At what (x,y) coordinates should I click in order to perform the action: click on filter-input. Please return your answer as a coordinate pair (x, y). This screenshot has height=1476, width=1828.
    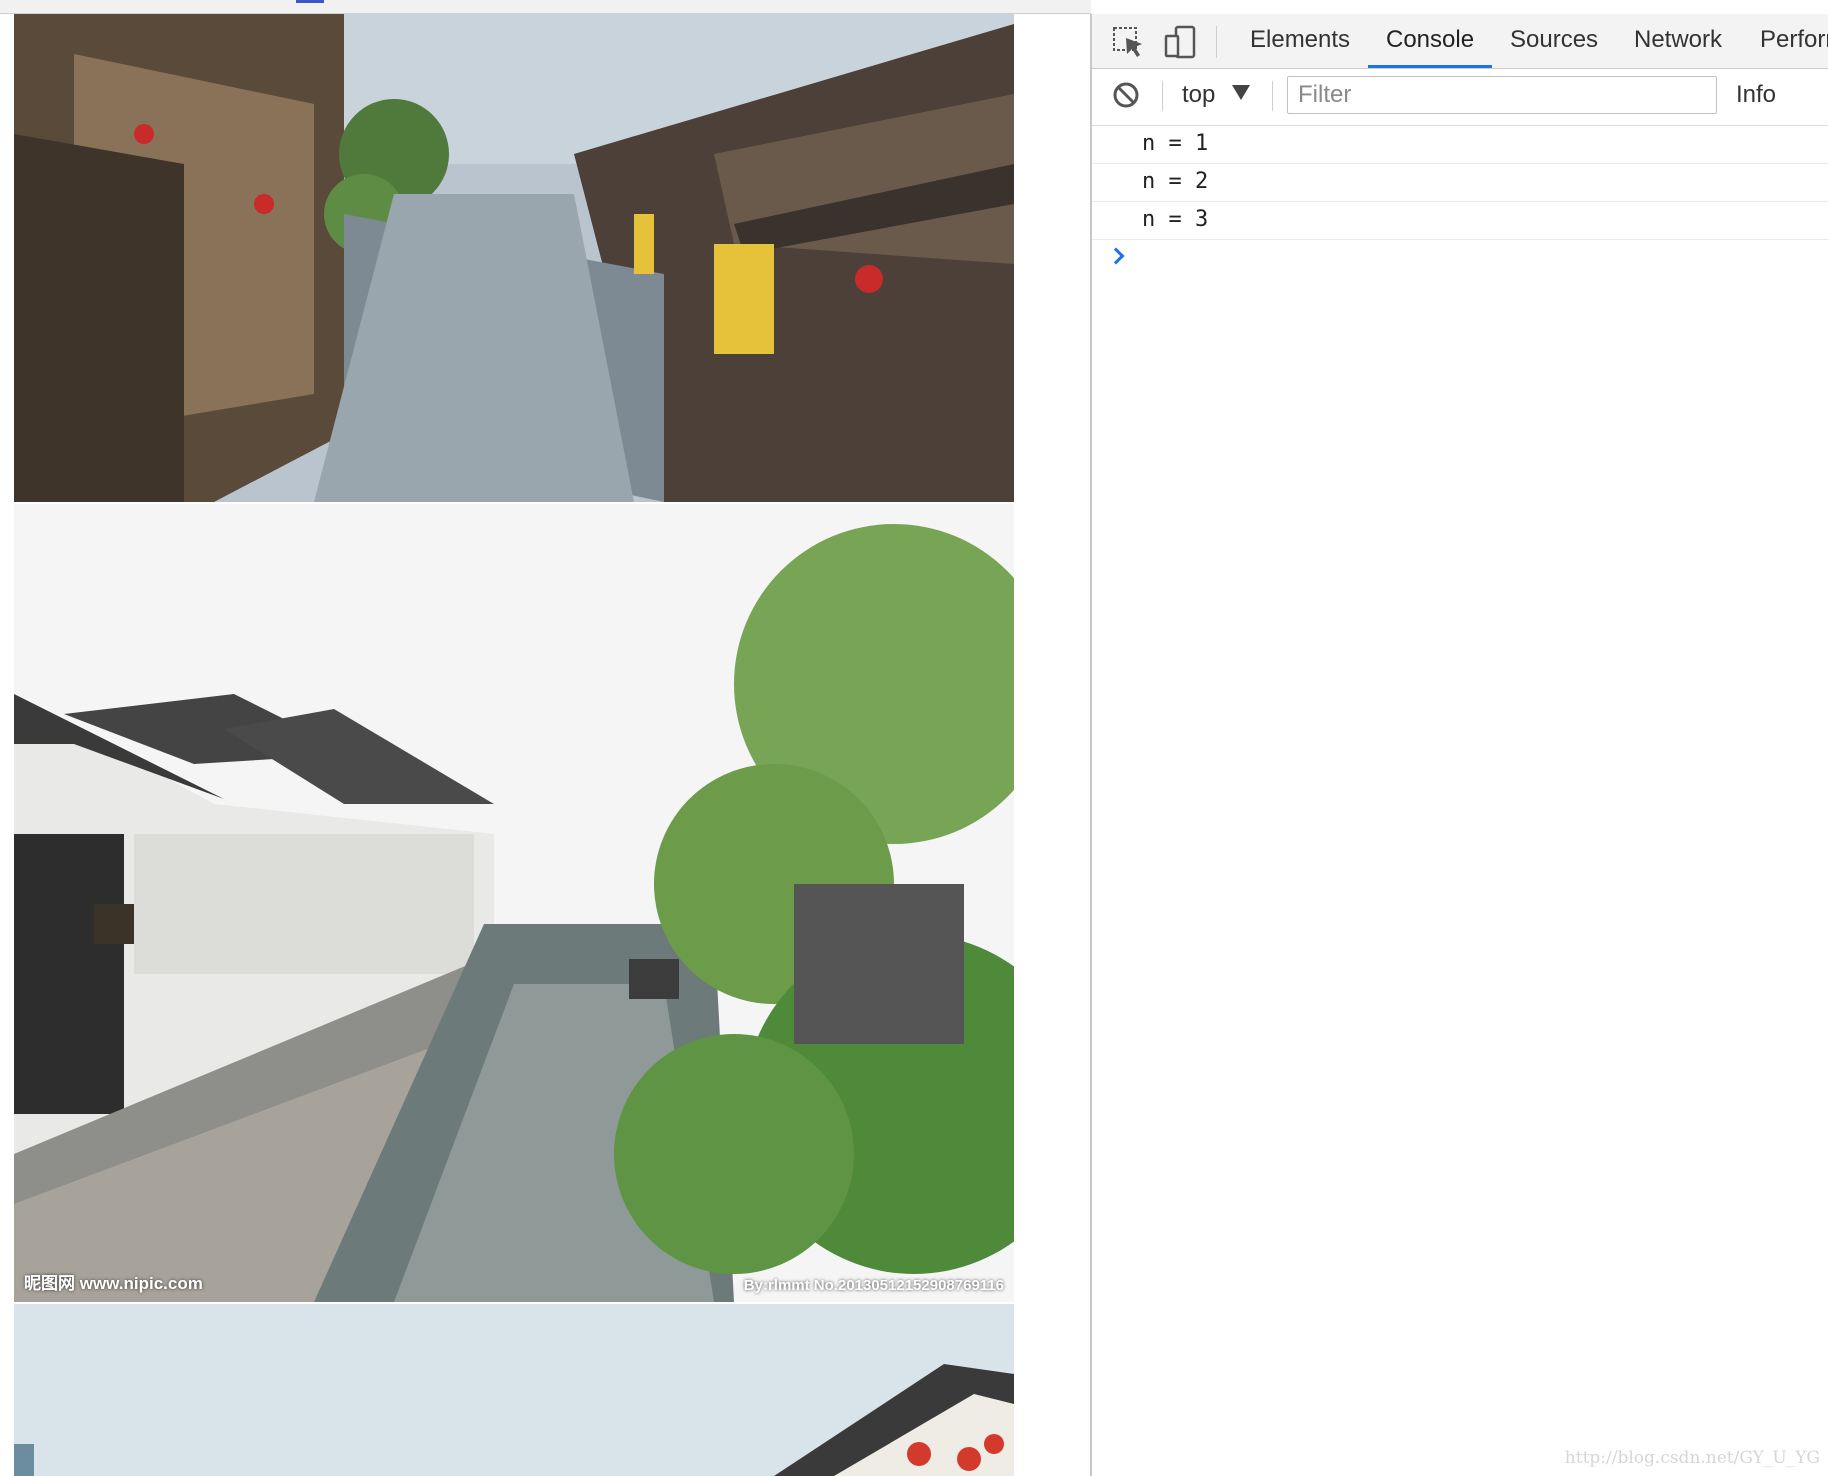
    Looking at the image, I should click on (1502, 95).